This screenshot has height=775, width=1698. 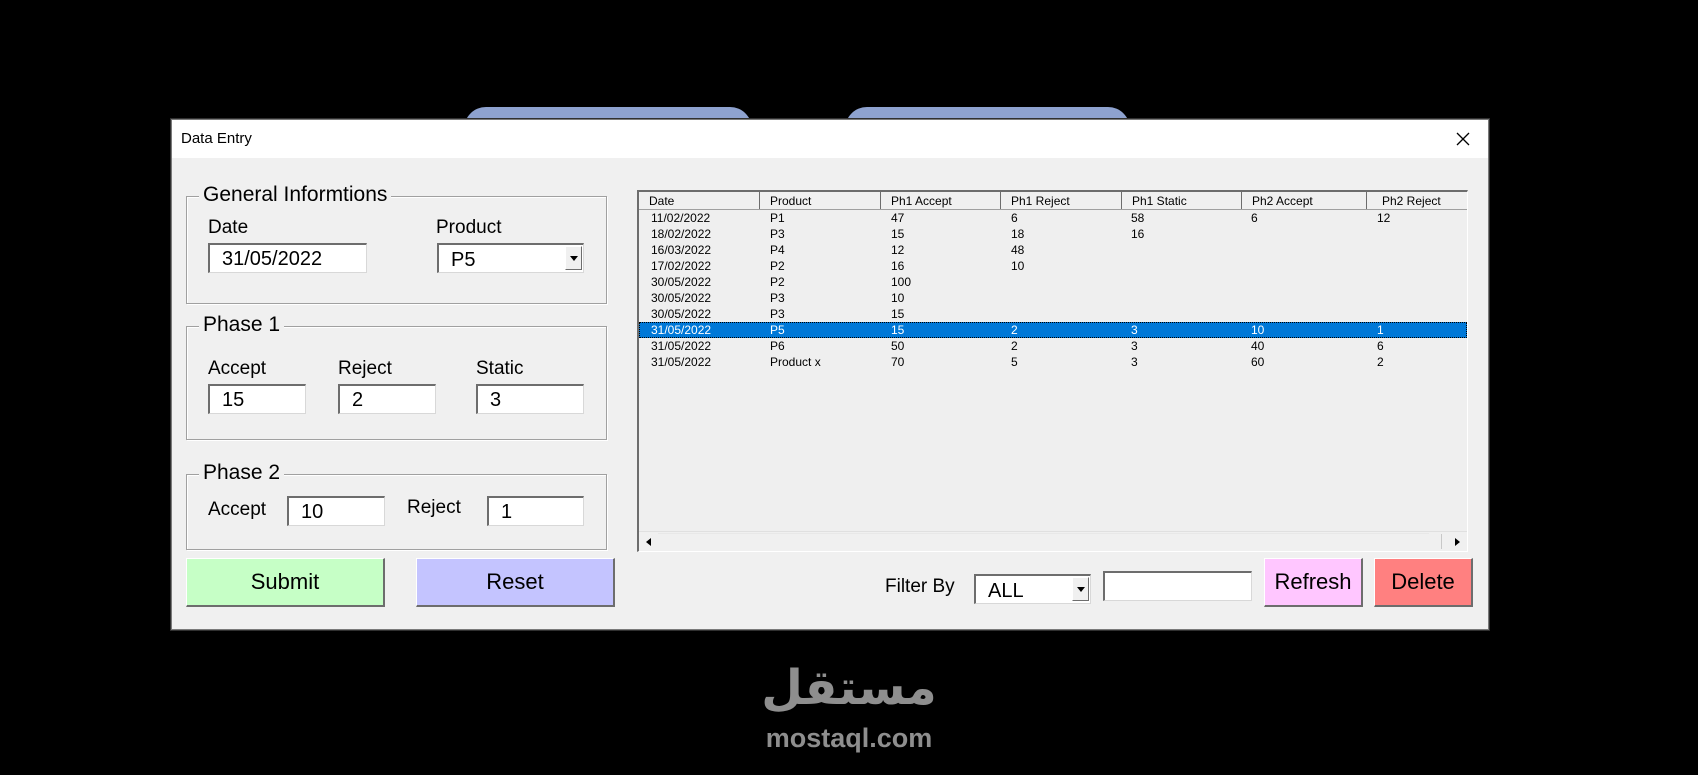 I want to click on table-row: 30/05/2022 P2 100, so click(x=1053, y=282).